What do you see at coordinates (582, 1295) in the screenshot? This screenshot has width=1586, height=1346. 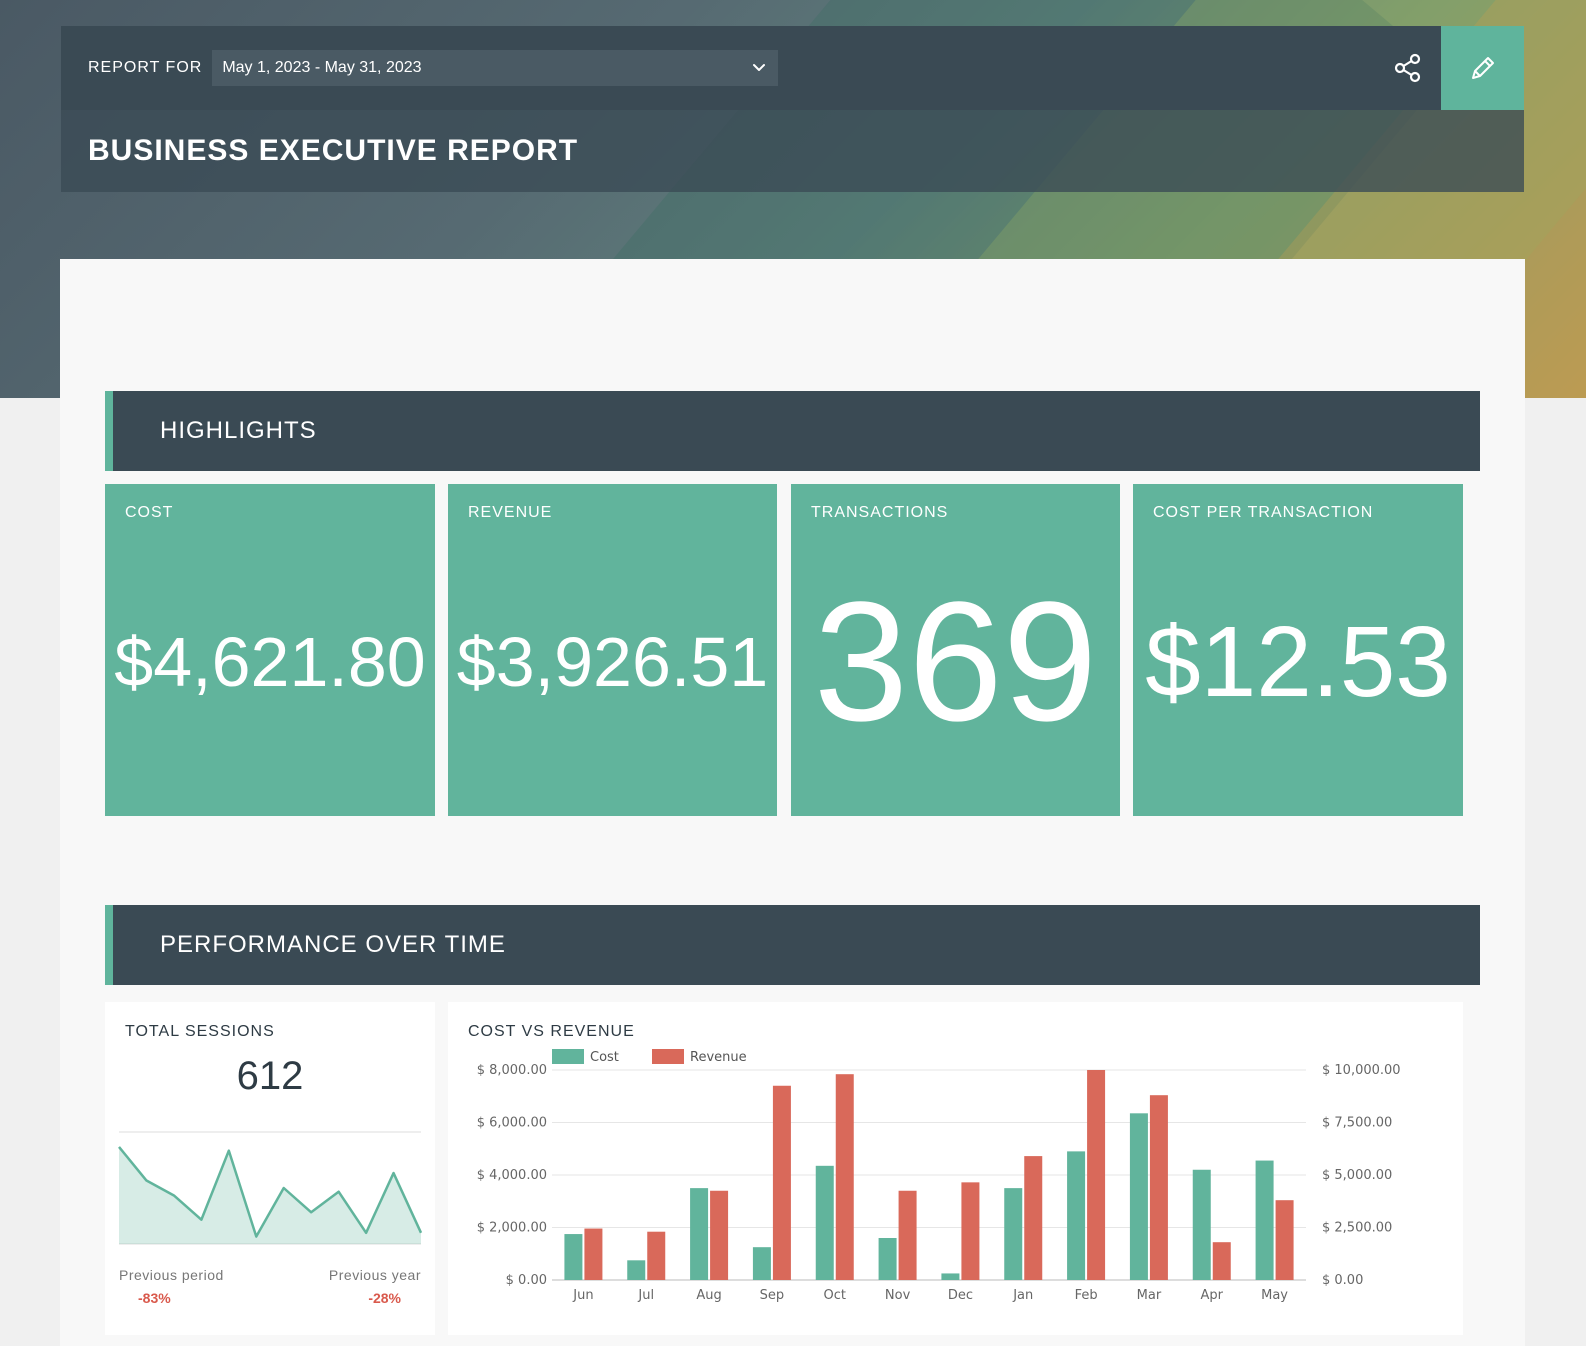 I see `x-tick-label: Jun` at bounding box center [582, 1295].